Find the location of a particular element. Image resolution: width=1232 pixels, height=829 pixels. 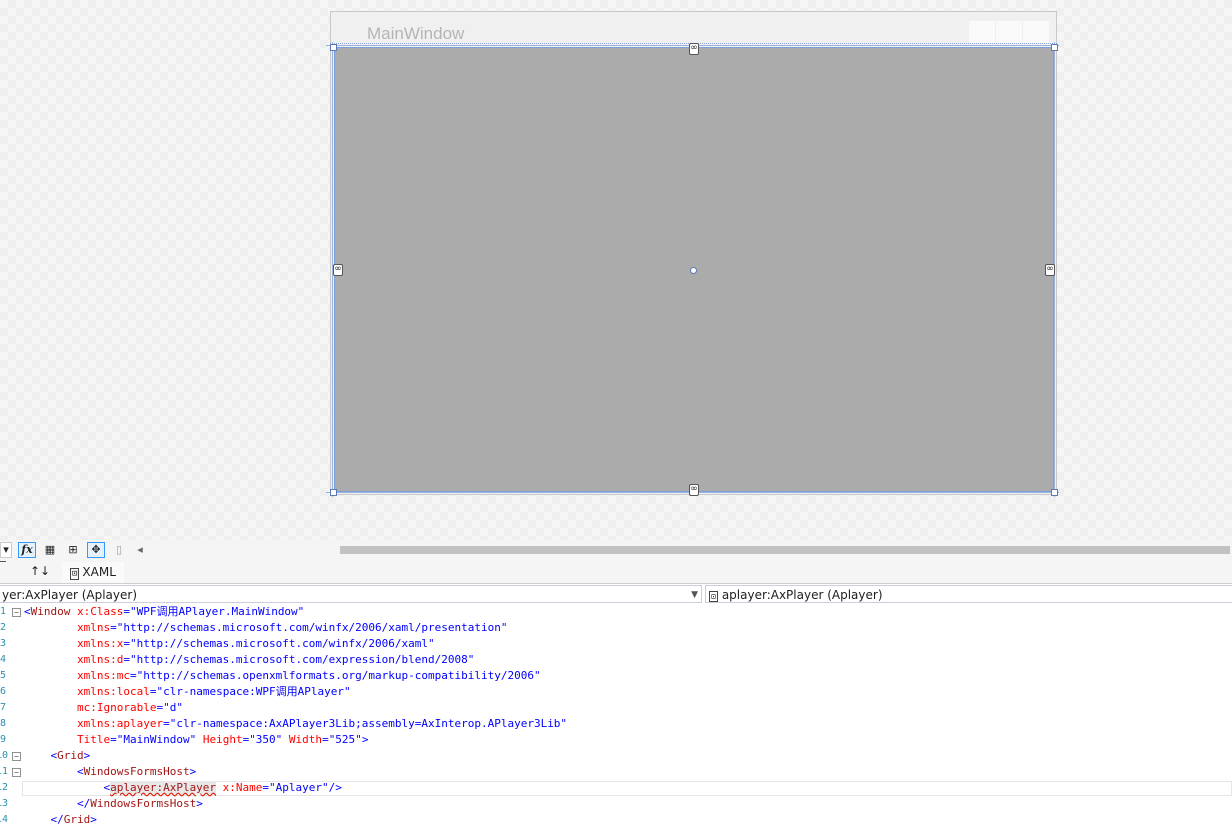

code-line: 13 </WindowsFormsHost> is located at coordinates (616, 804).